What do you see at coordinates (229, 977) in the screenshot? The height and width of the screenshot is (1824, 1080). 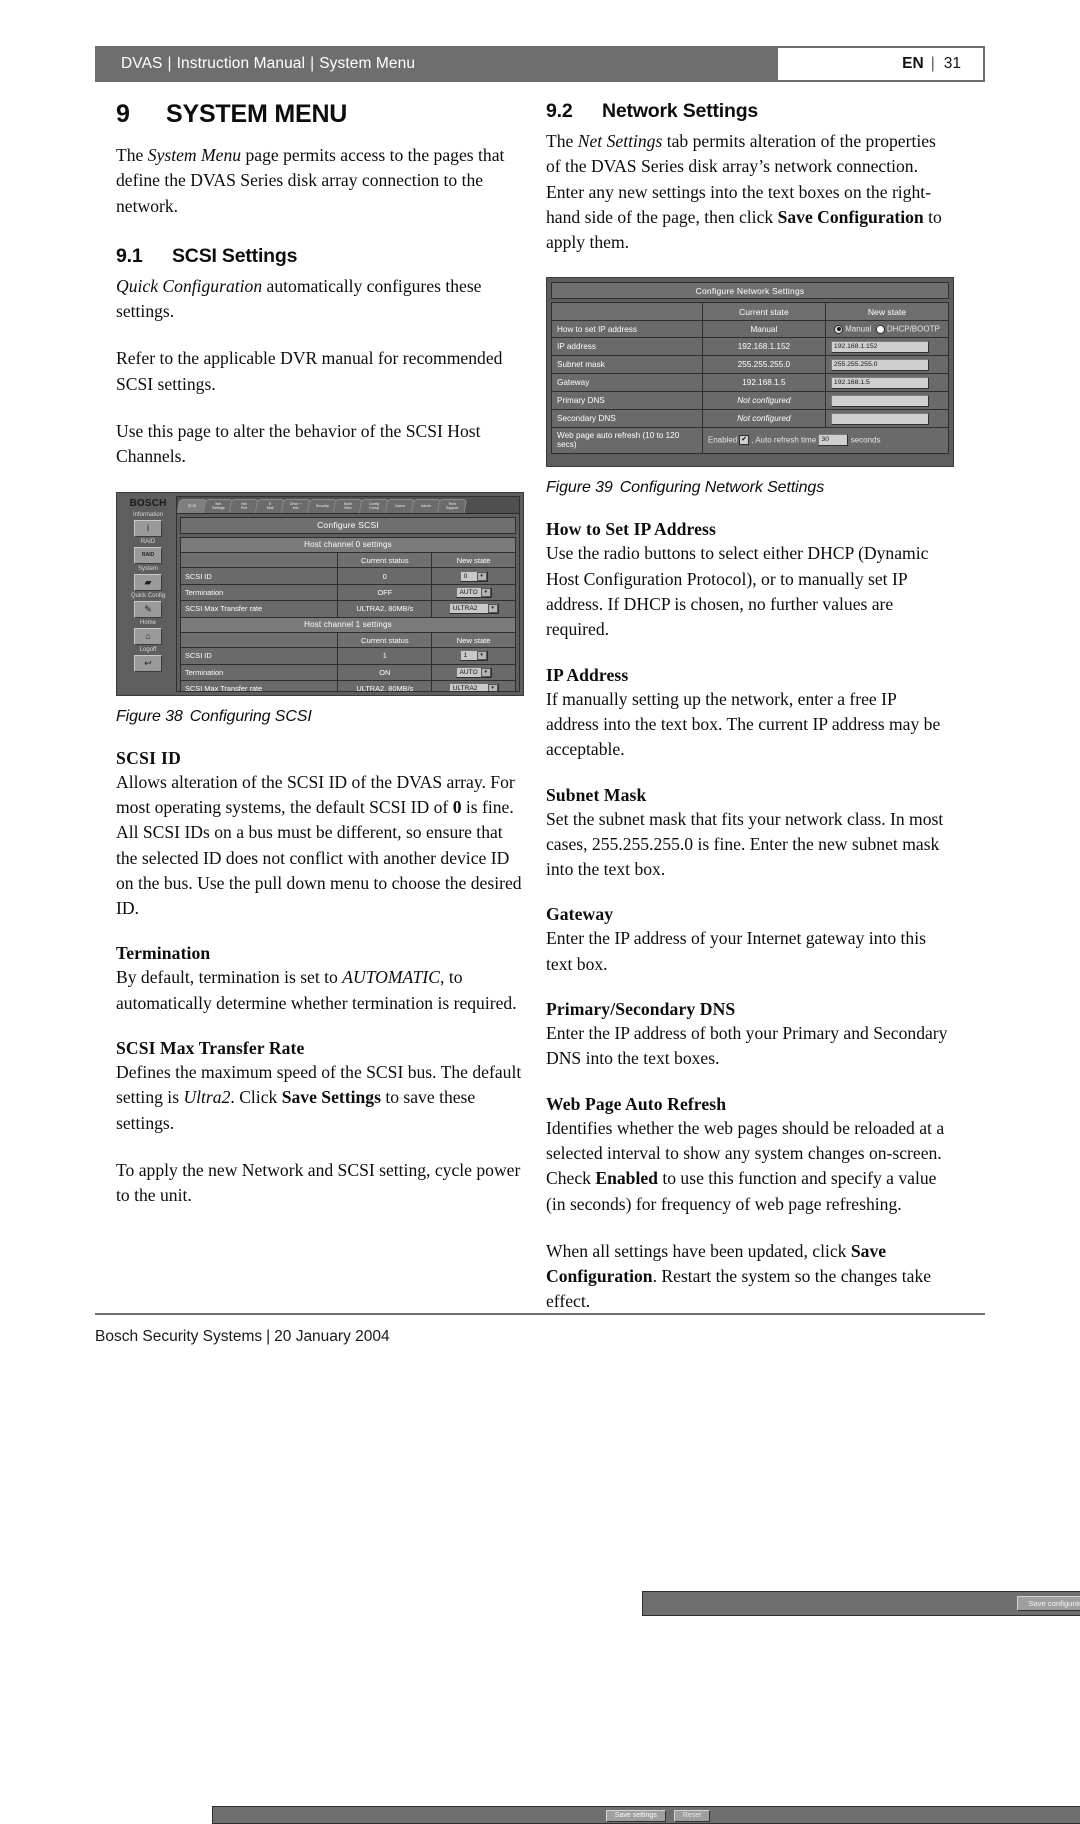 I see `termination-text-a: By default, termination is set to` at bounding box center [229, 977].